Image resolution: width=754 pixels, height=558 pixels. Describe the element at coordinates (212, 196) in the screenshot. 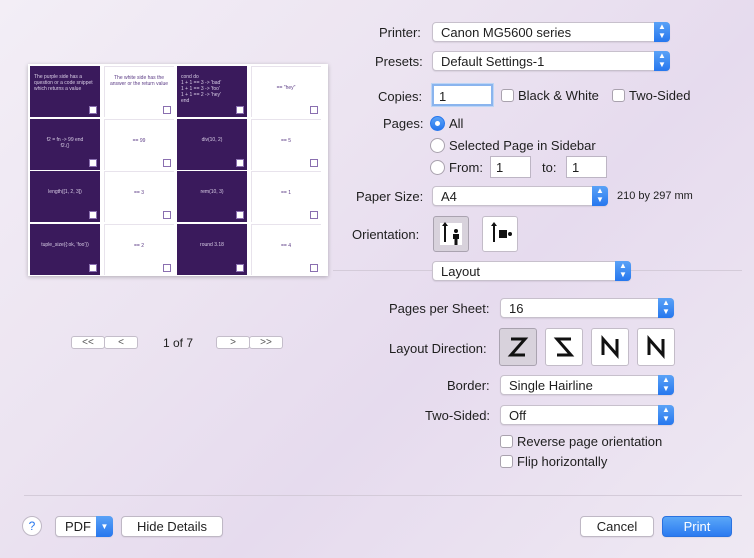

I see `preview-card: rem(10, 3)` at that location.